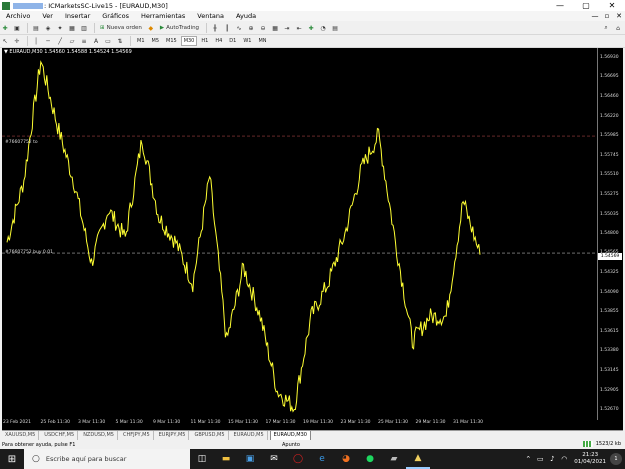 The height and width of the screenshot is (469, 625). What do you see at coordinates (609, 312) in the screenshot?
I see `y-tick-label: 1.53855` at bounding box center [609, 312].